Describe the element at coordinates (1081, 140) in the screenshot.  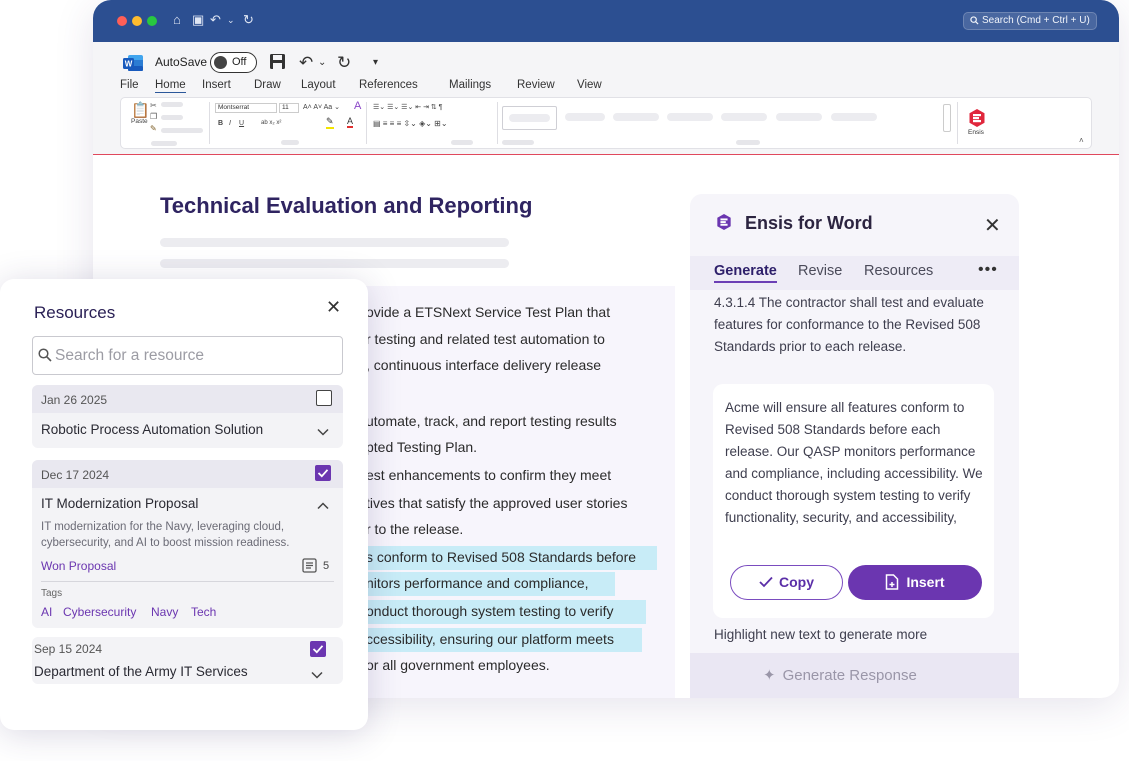
I see `collapse-ribbon-icon: ˄` at that location.